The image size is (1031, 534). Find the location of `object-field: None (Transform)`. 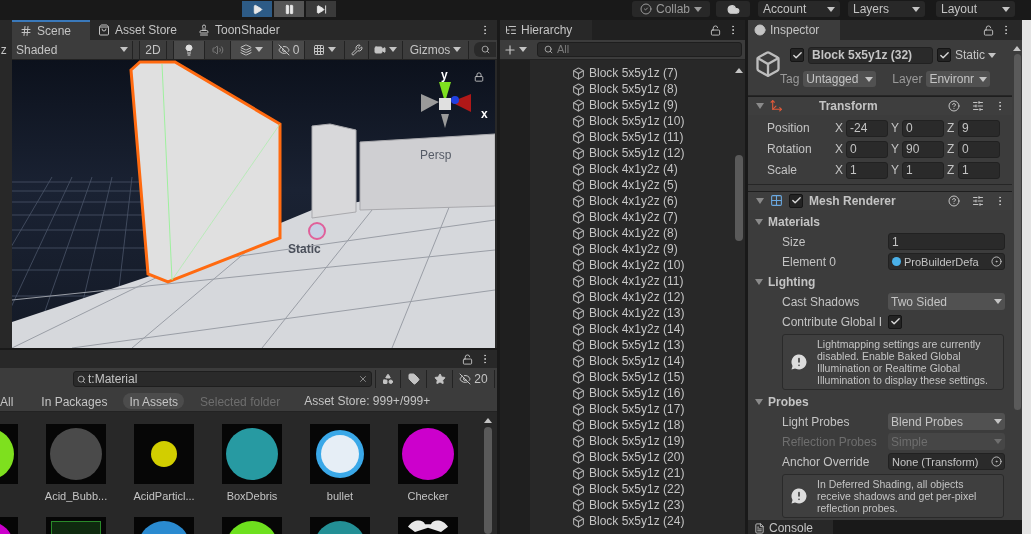

object-field: None (Transform) is located at coordinates (946, 462).